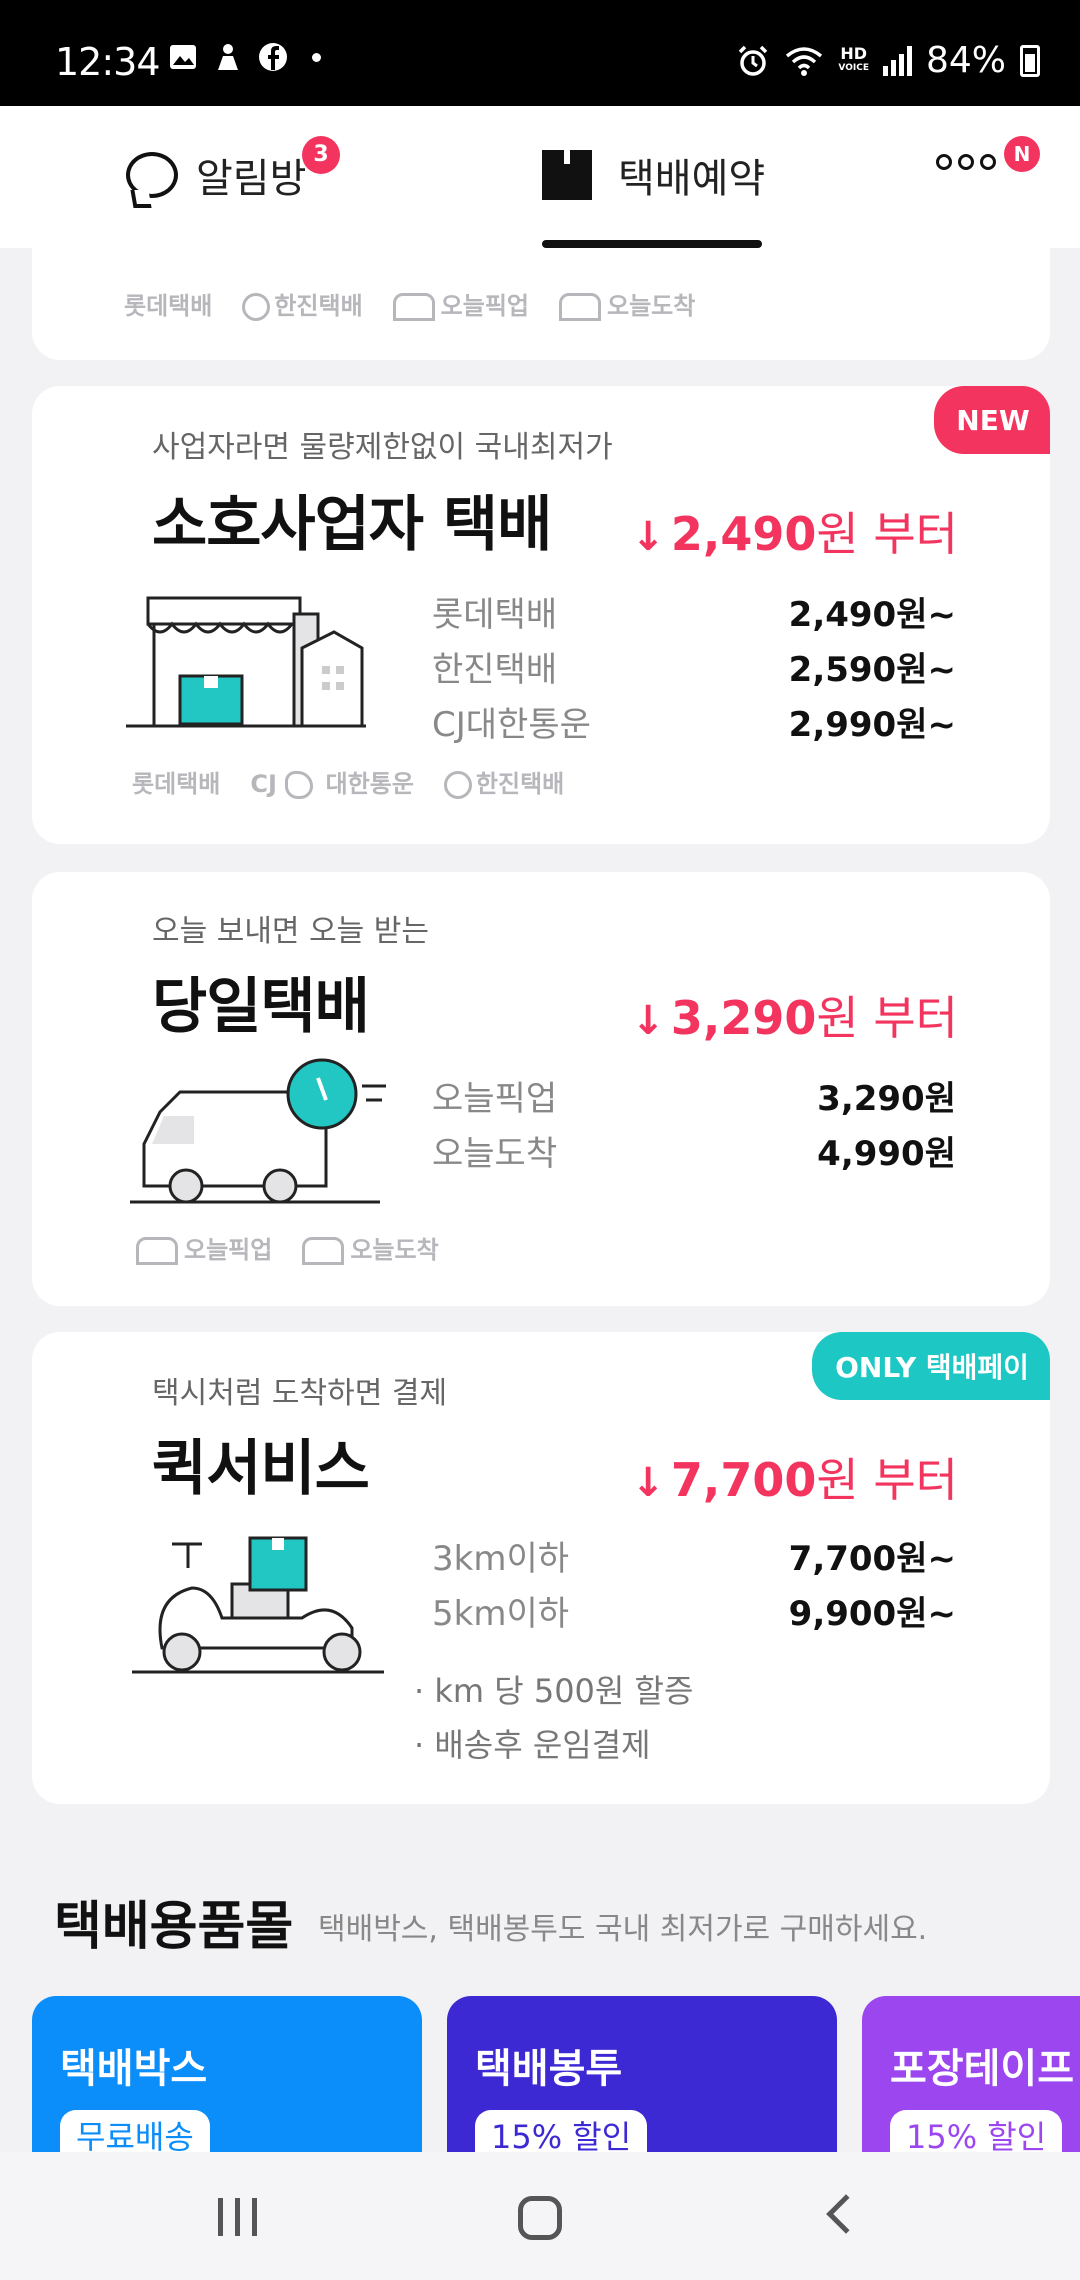 The image size is (1080, 2280). I want to click on new-badge: NEW, so click(992, 420).